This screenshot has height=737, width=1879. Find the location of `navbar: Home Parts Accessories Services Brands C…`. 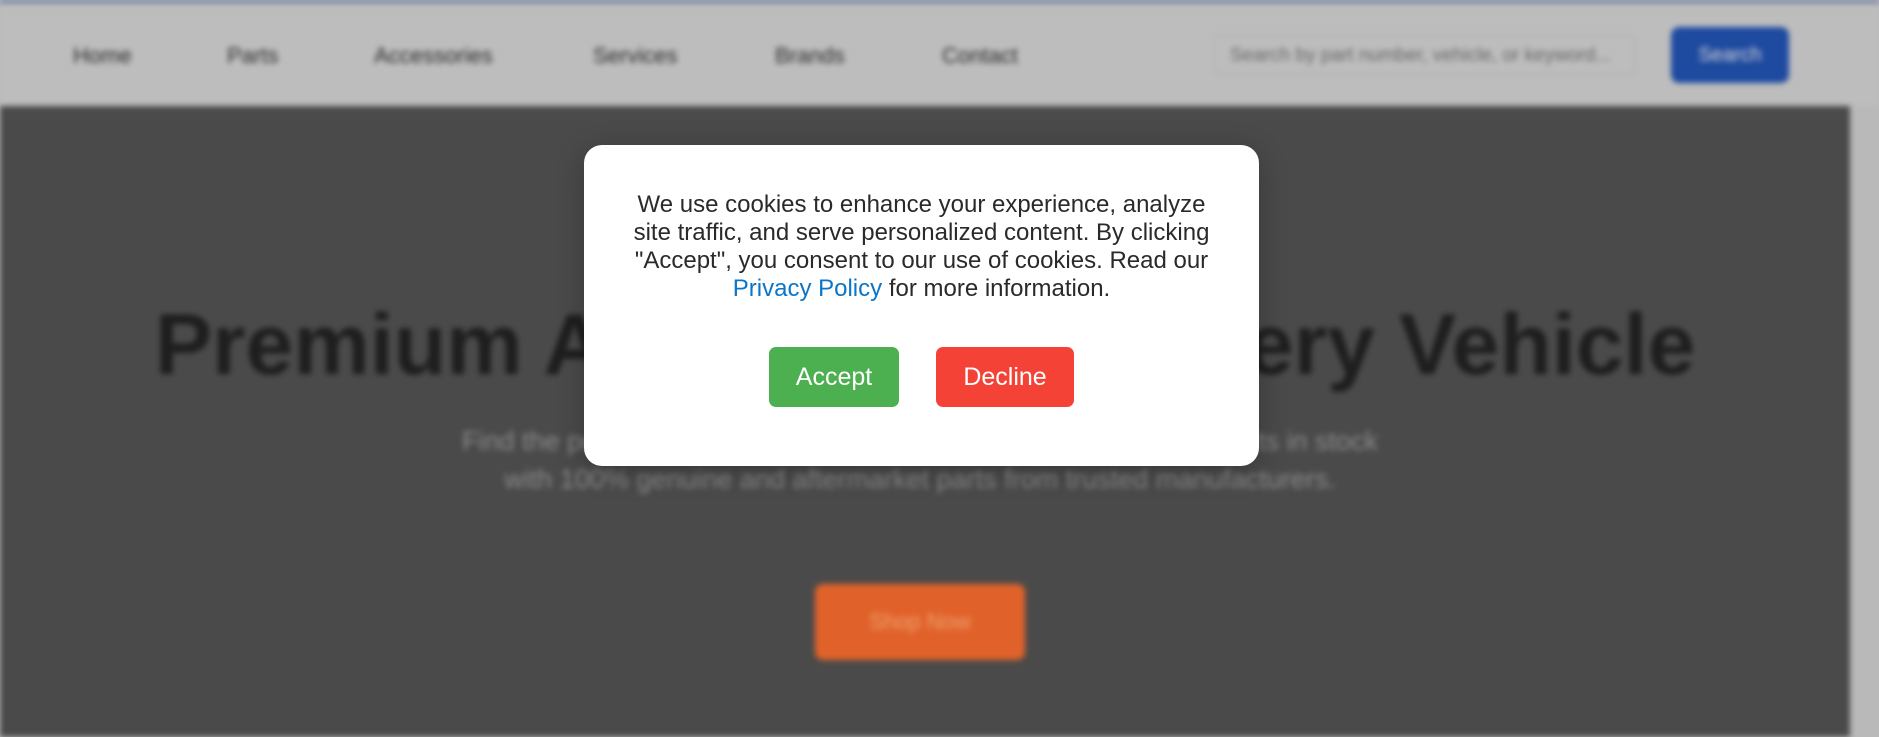

navbar: Home Parts Accessories Services Brands C… is located at coordinates (939, 54).